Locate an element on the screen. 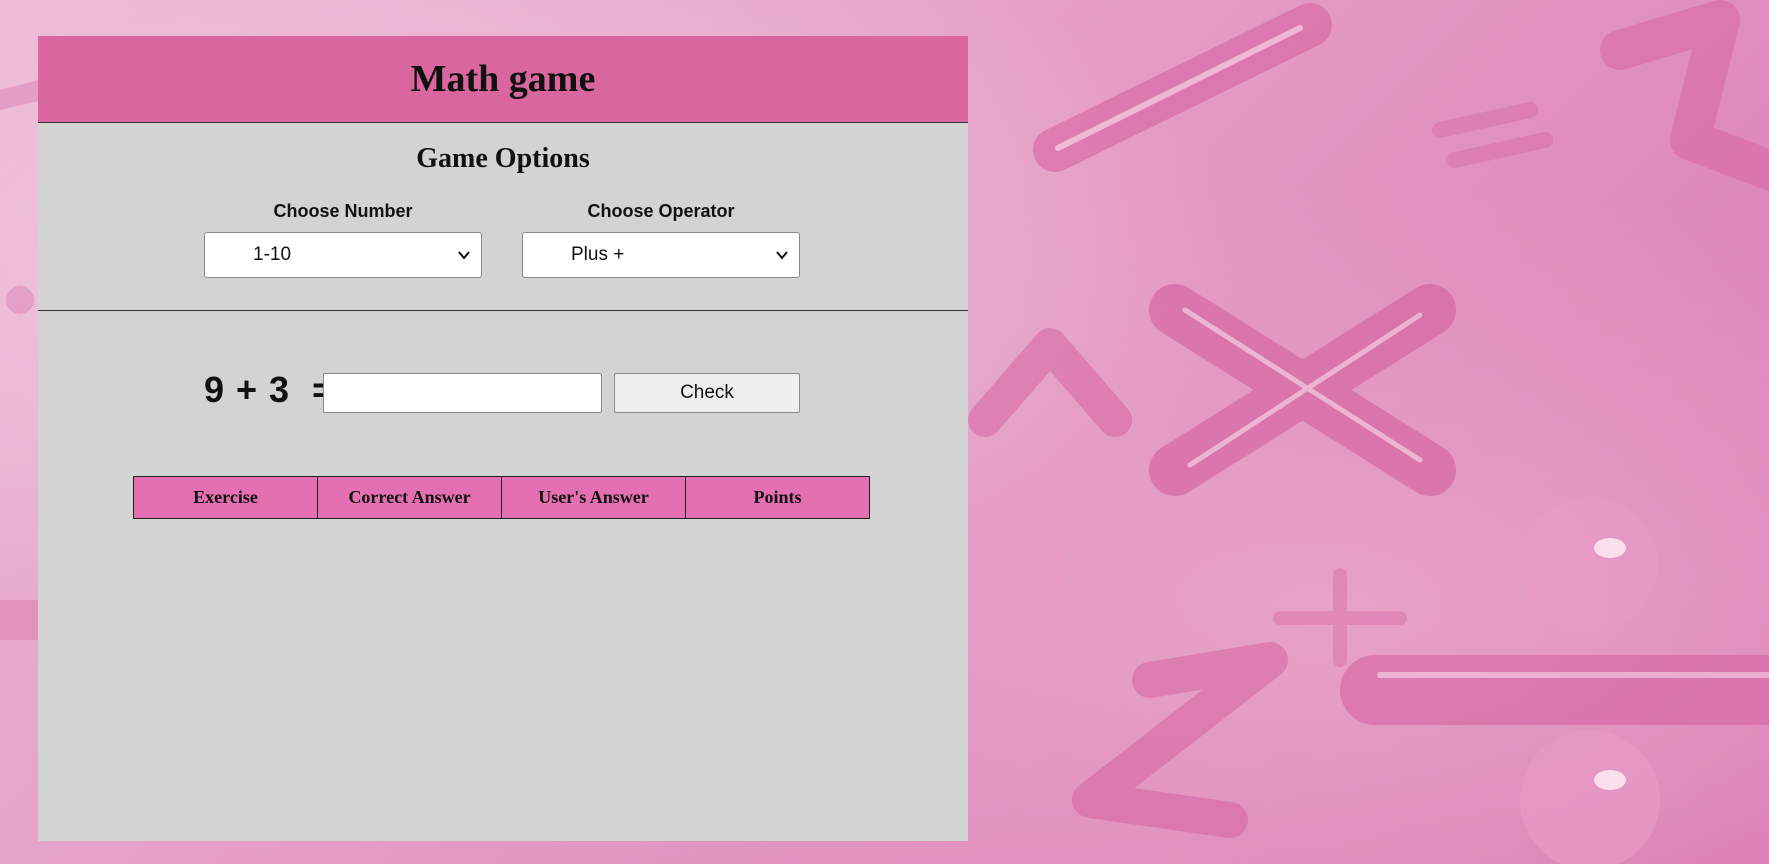  number-select-value: 1-10 is located at coordinates (272, 254).